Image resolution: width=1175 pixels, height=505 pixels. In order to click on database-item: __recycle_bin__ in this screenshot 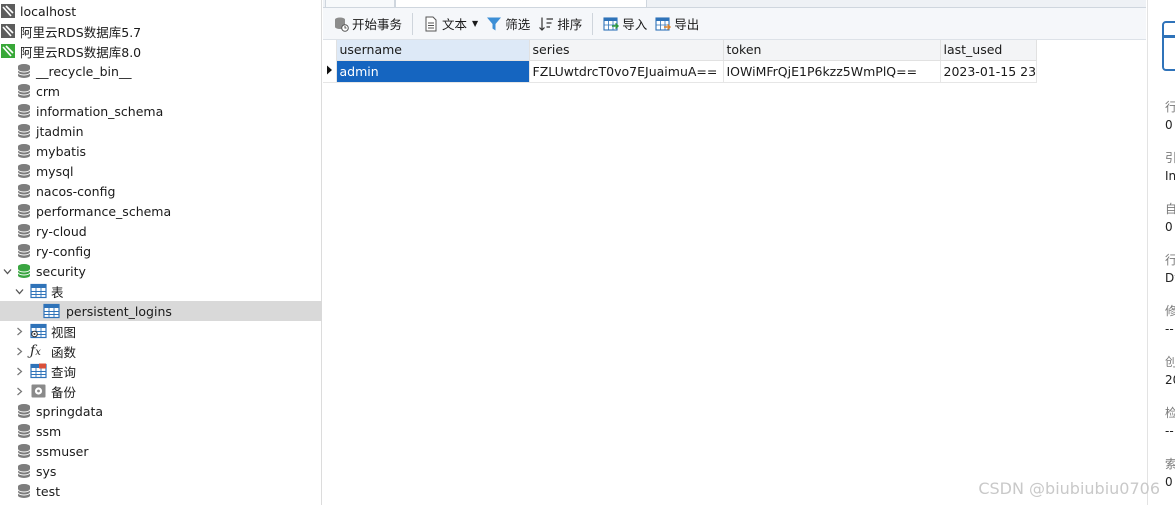, I will do `click(161, 71)`.